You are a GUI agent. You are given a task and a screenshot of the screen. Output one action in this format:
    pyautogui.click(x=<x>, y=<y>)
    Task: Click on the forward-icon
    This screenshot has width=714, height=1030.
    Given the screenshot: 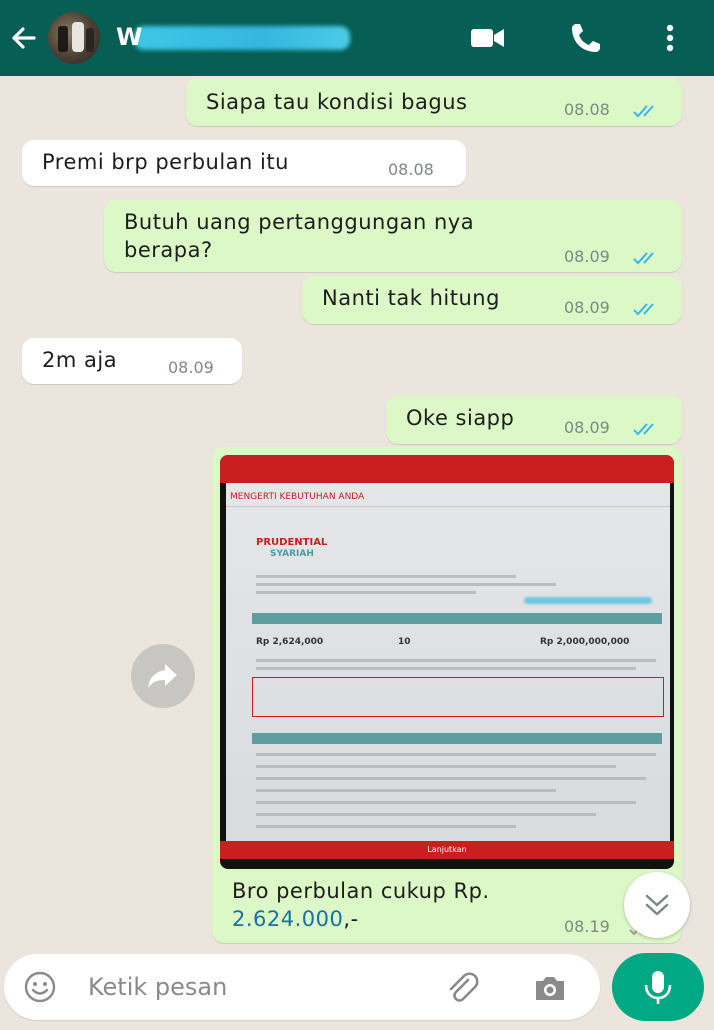 What is the action you would take?
    pyautogui.click(x=162, y=676)
    